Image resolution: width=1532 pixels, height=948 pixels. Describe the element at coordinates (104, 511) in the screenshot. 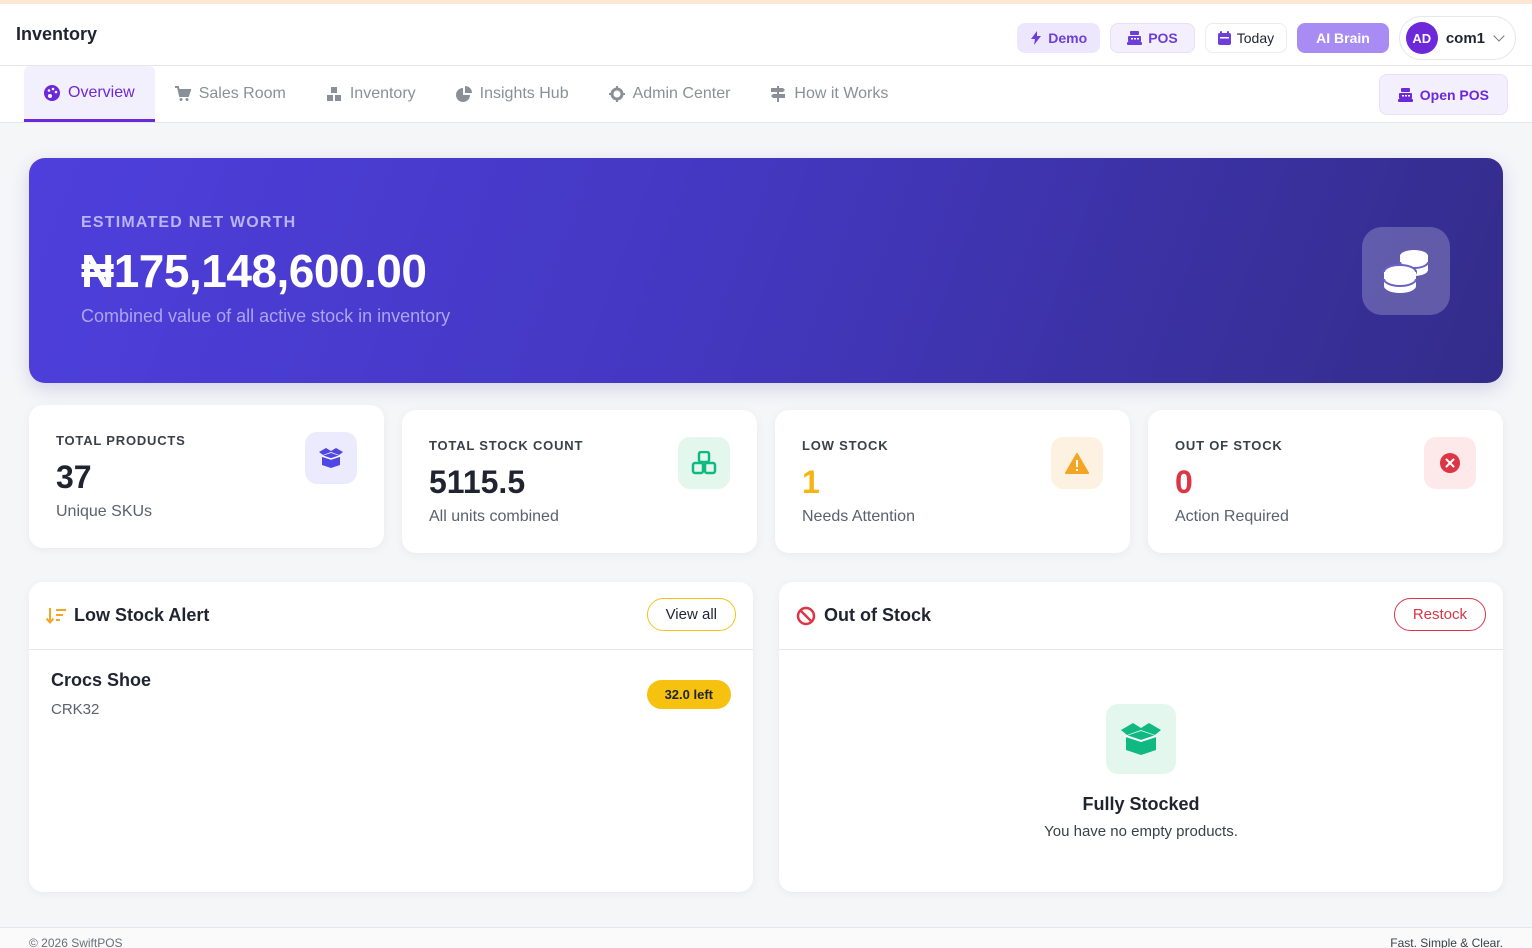

I see `stat-subtitle: Unique SKUs` at that location.